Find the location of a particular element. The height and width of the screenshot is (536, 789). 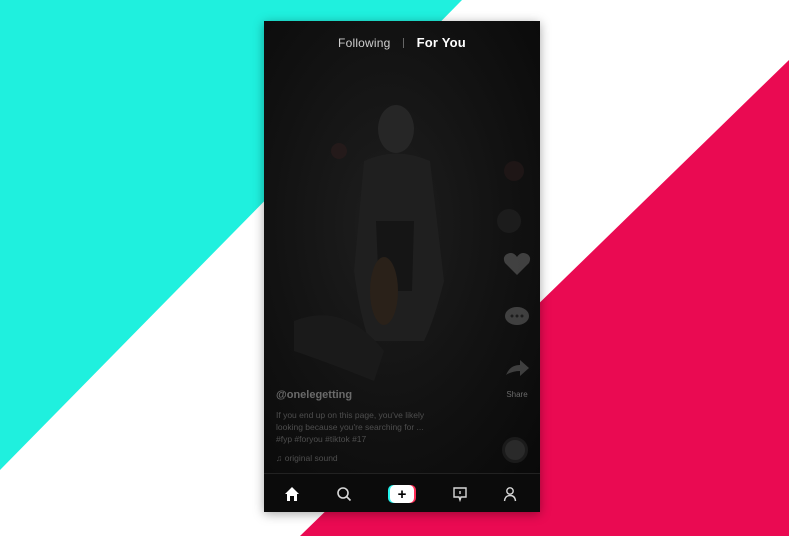

create-button: + is located at coordinates (402, 494).